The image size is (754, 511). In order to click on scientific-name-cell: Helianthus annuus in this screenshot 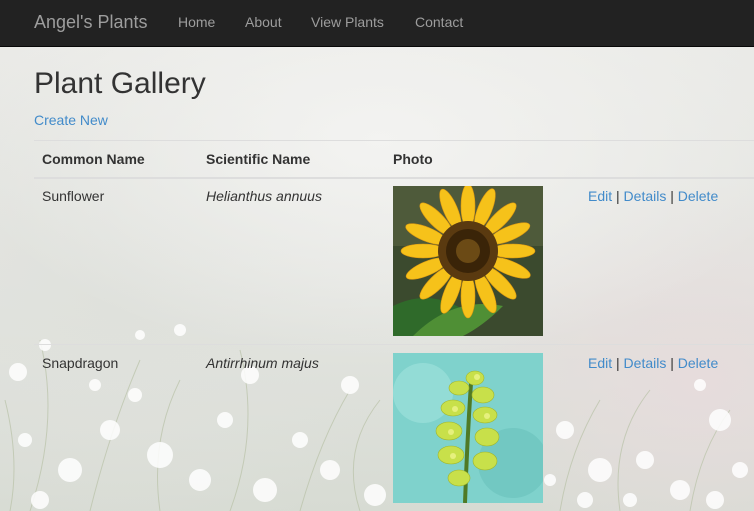, I will do `click(264, 196)`.